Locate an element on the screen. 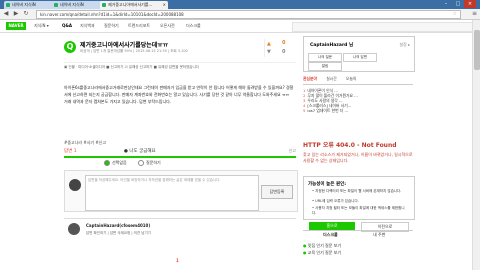  nav-qna: Q&A is located at coordinates (67, 26).